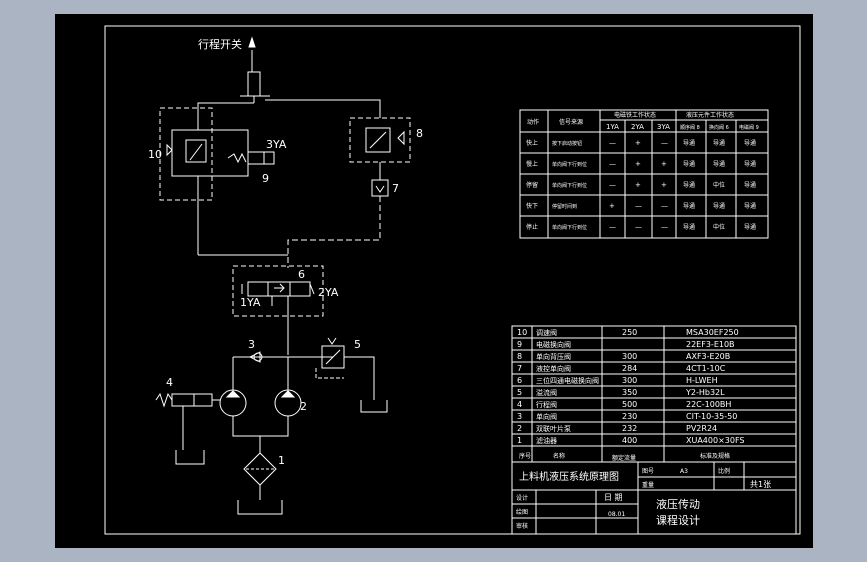  What do you see at coordinates (169, 382) in the screenshot?
I see `label-4: 4` at bounding box center [169, 382].